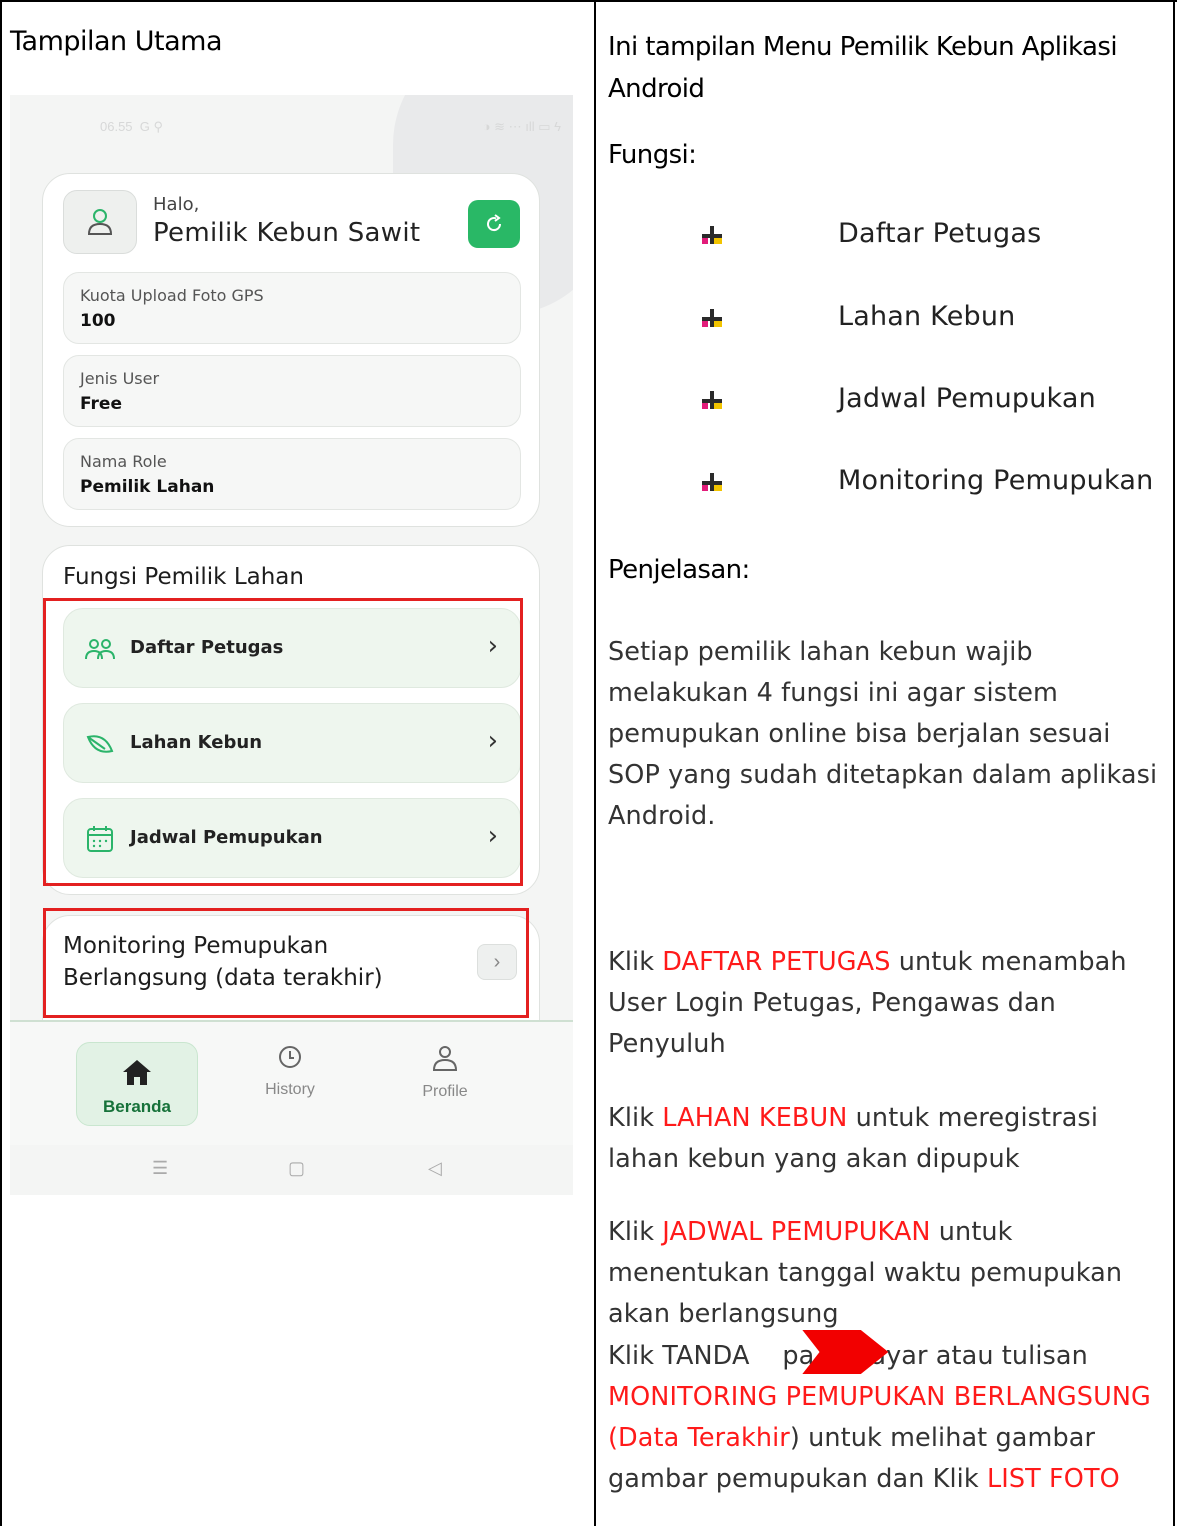  Describe the element at coordinates (287, 233) in the screenshot. I see `owner-name: Pemilik Kebun Sawit` at that location.